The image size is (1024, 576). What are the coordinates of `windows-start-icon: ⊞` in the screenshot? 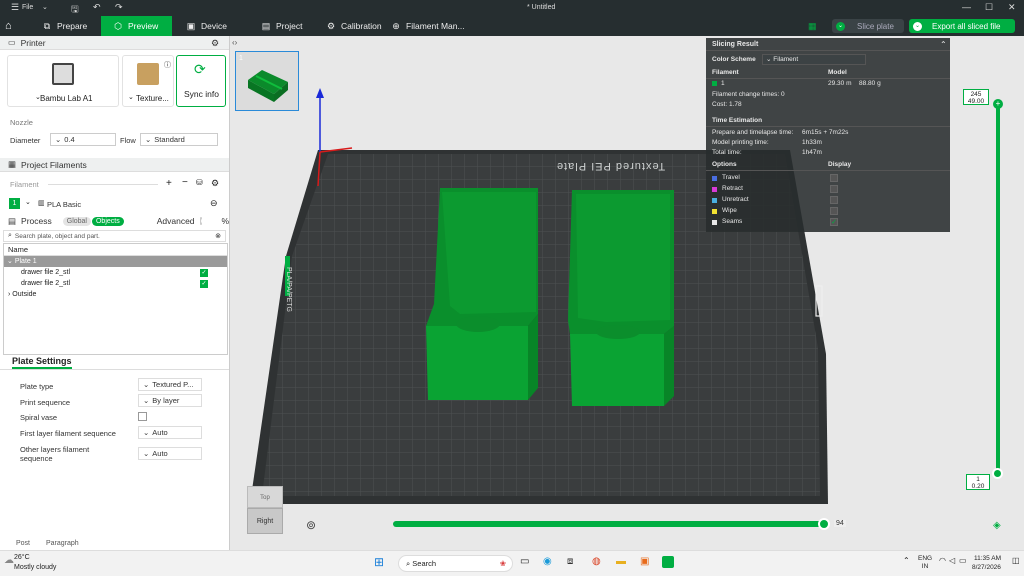 It's located at (379, 562).